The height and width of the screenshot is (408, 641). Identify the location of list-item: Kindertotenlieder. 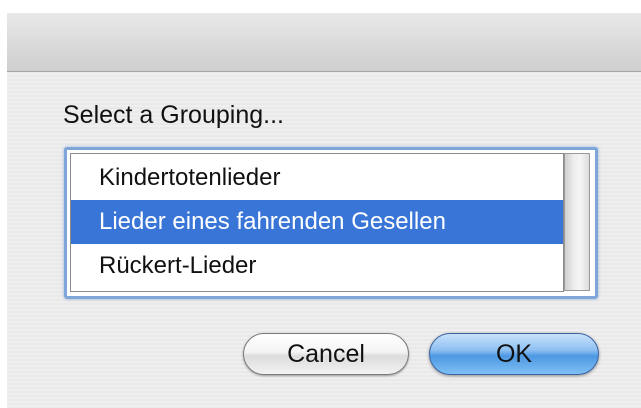
(317, 178).